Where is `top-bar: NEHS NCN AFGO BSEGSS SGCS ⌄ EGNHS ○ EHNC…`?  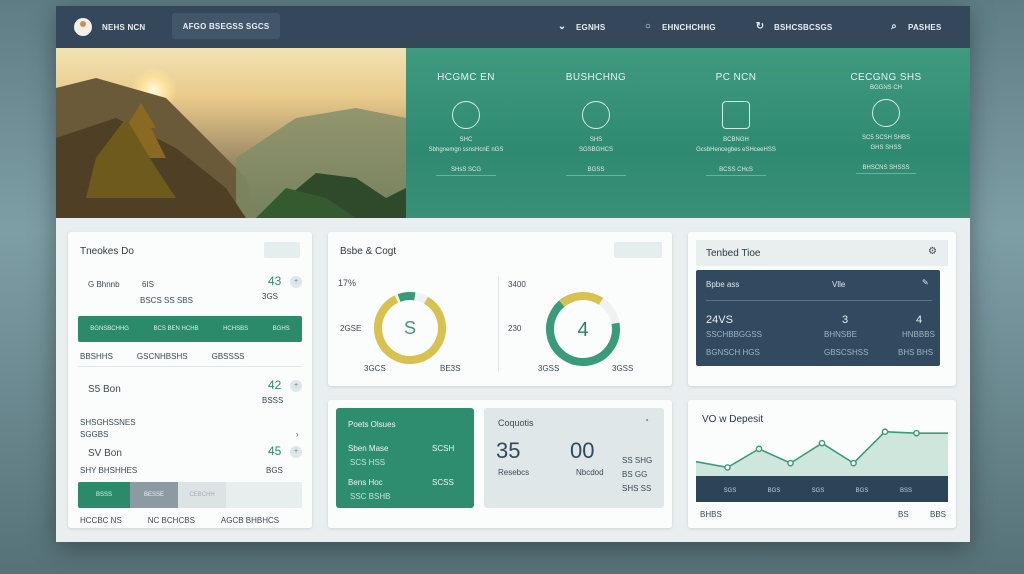
top-bar: NEHS NCN AFGO BSEGSS SGCS ⌄ EGNHS ○ EHNC… is located at coordinates (513, 27).